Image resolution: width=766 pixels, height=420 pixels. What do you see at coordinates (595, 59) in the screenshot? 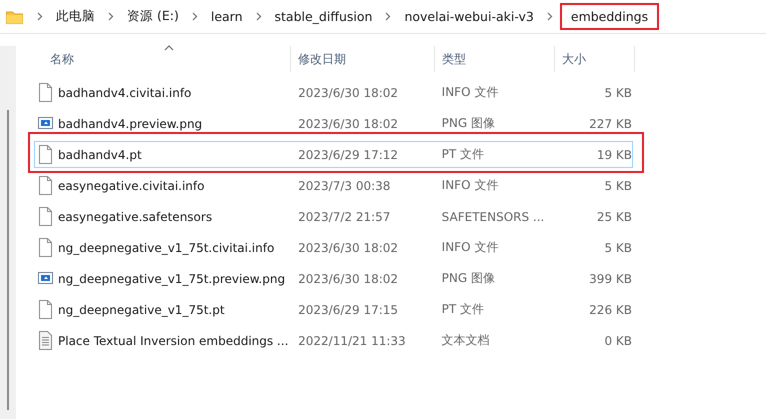
I see `column-header: 大小` at bounding box center [595, 59].